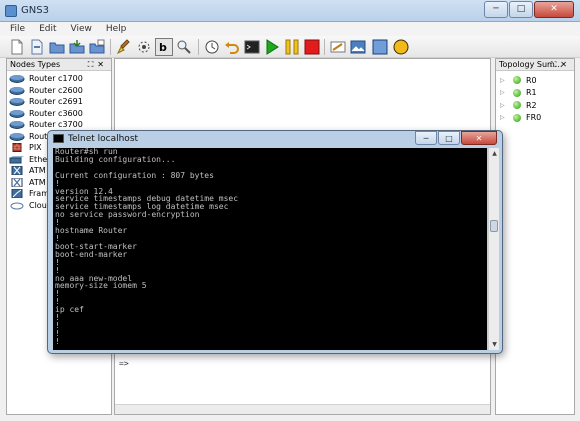 The width and height of the screenshot is (580, 421). I want to click on telnet-minimize-button: ─, so click(426, 138).